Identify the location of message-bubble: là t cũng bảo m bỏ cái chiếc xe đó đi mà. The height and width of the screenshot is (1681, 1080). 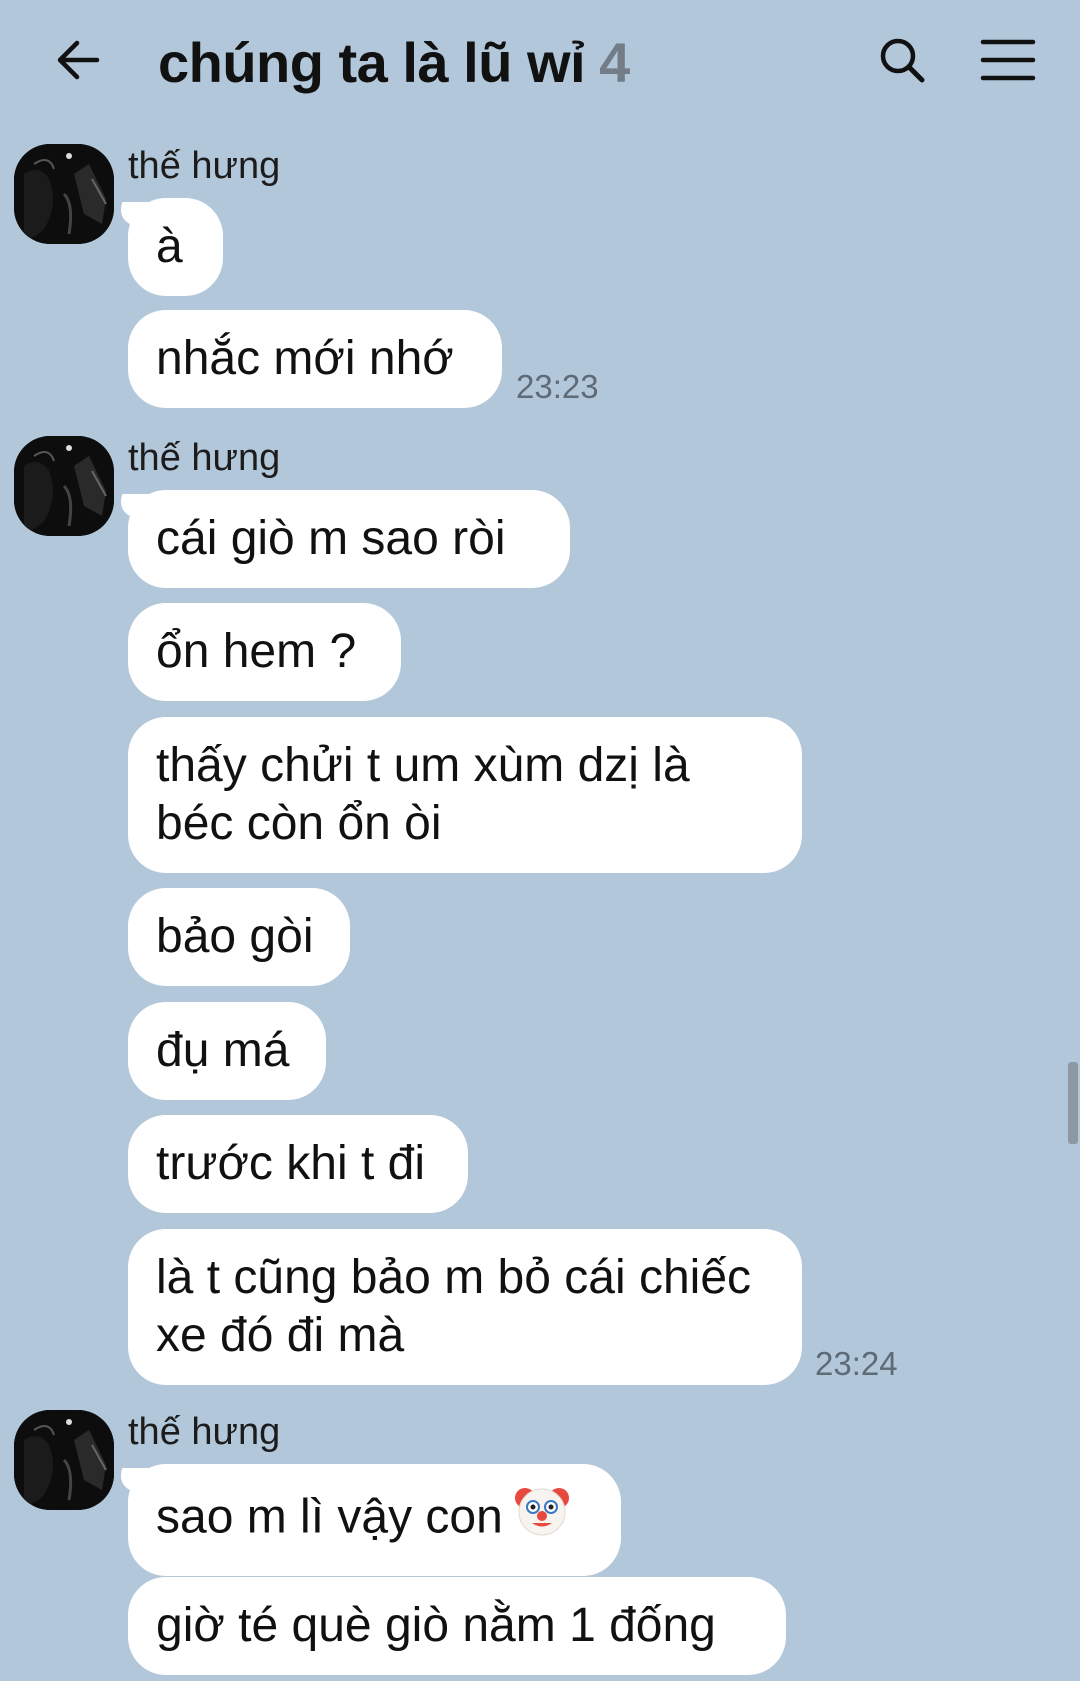
(465, 1307).